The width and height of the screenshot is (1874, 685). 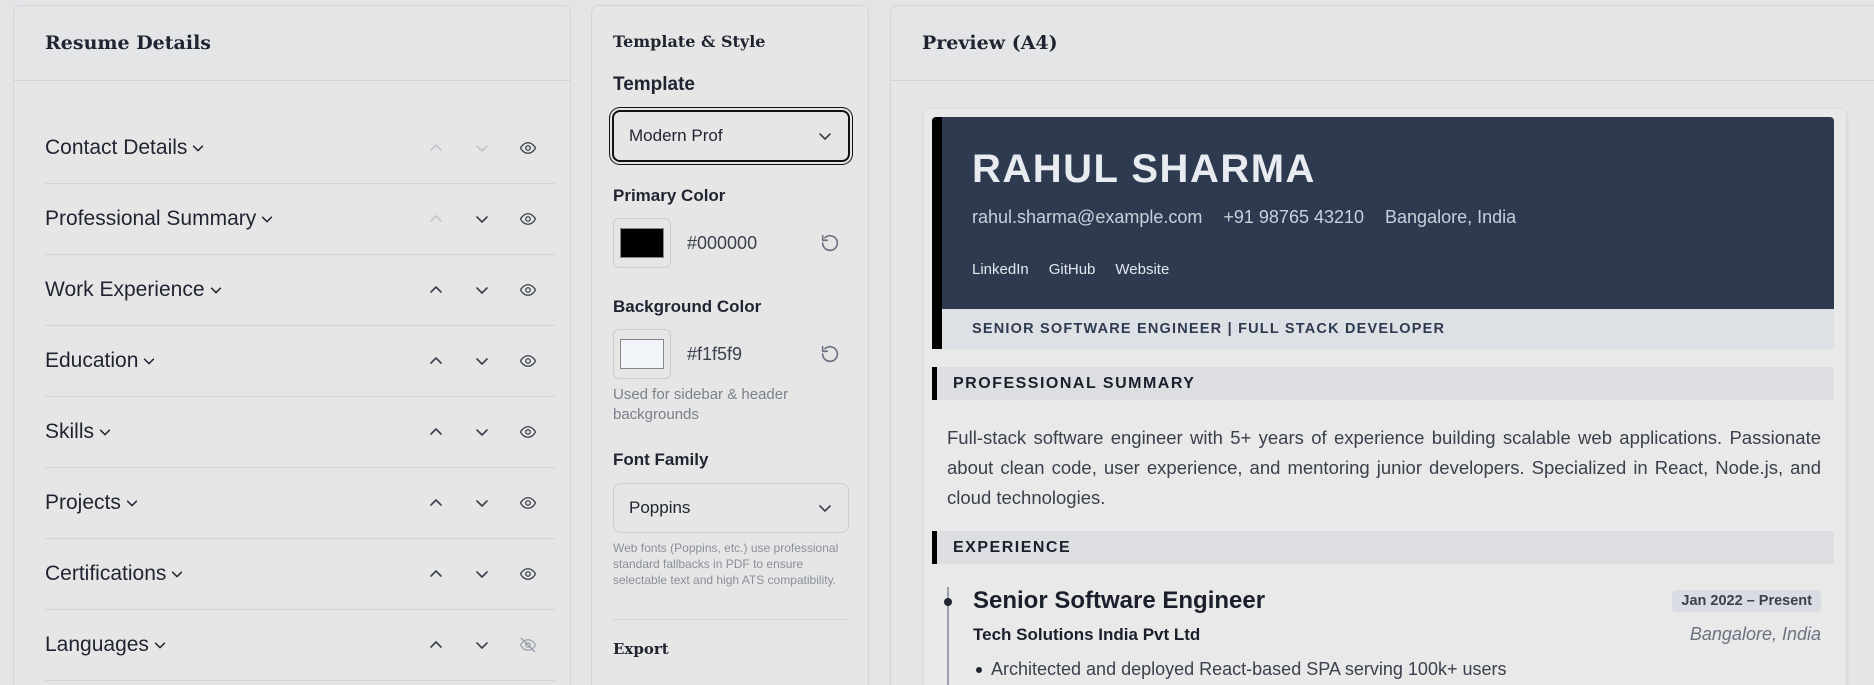 I want to click on section-row-certifications: Certifications, so click(x=300, y=574).